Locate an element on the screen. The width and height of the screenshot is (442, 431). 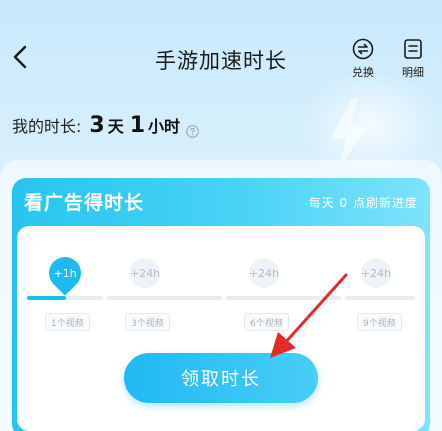
step-reward-1: +1h is located at coordinates (65, 273).